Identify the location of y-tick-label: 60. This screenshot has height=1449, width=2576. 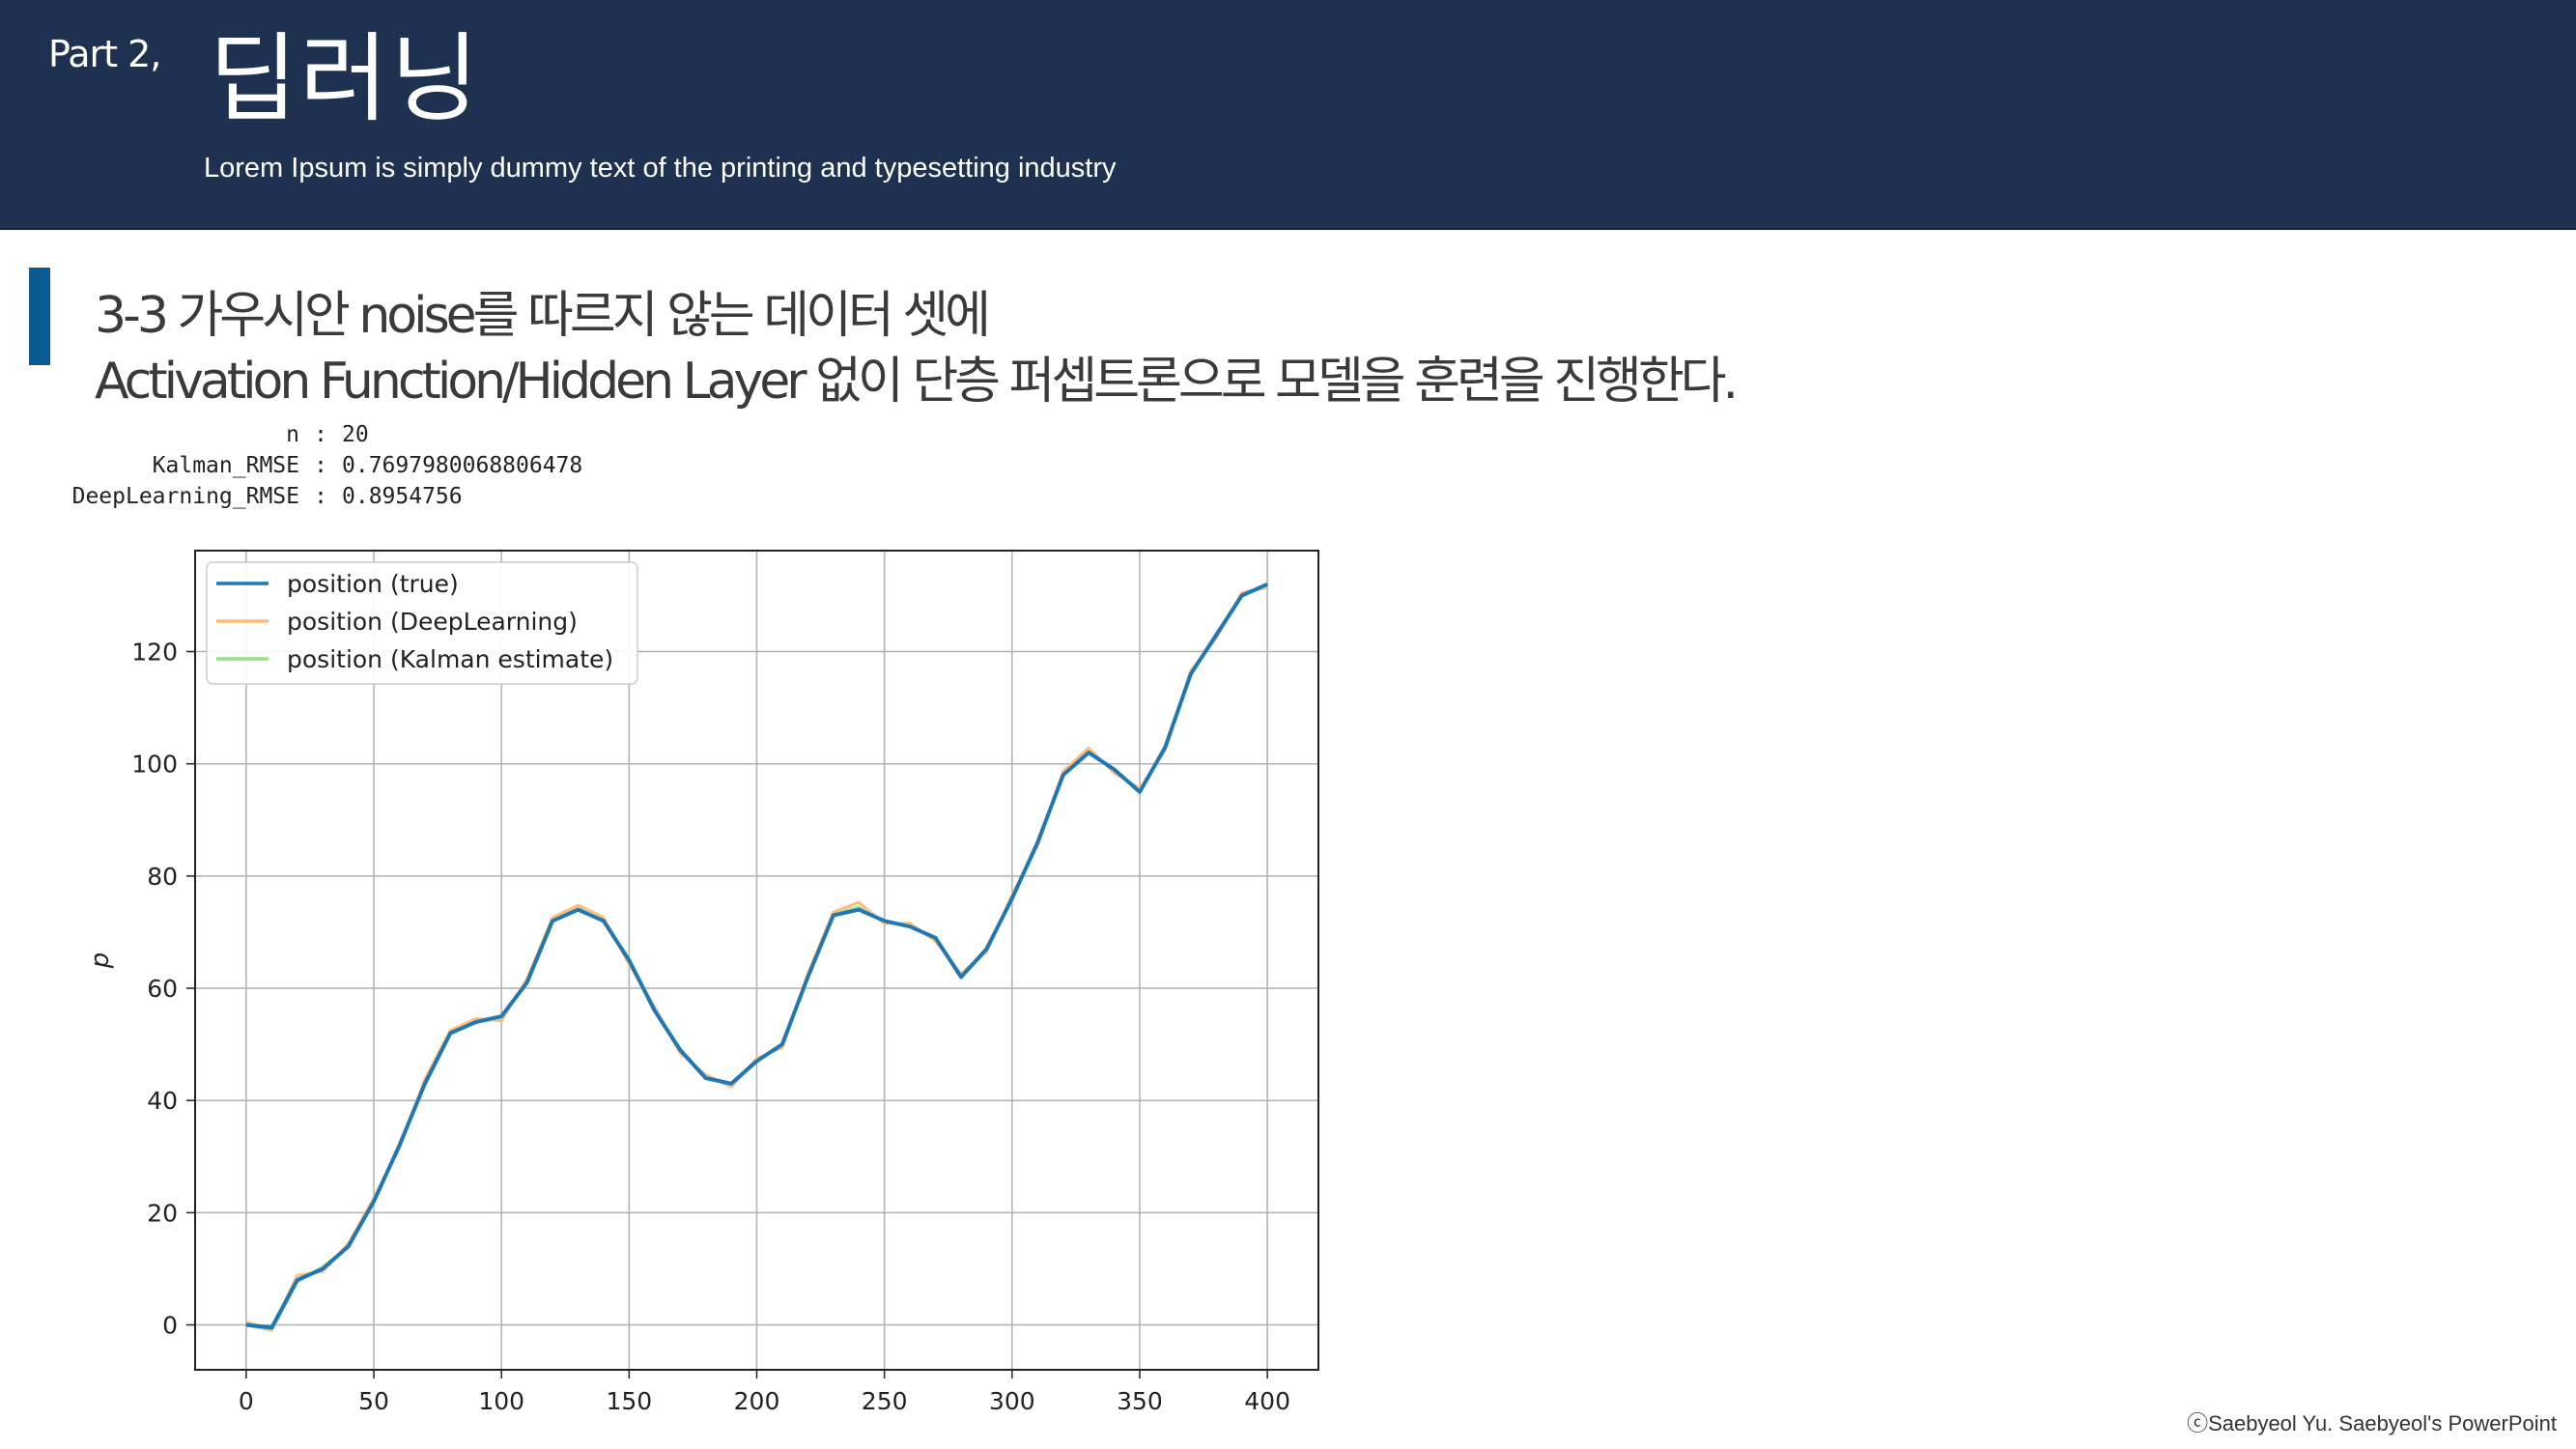
(162, 989).